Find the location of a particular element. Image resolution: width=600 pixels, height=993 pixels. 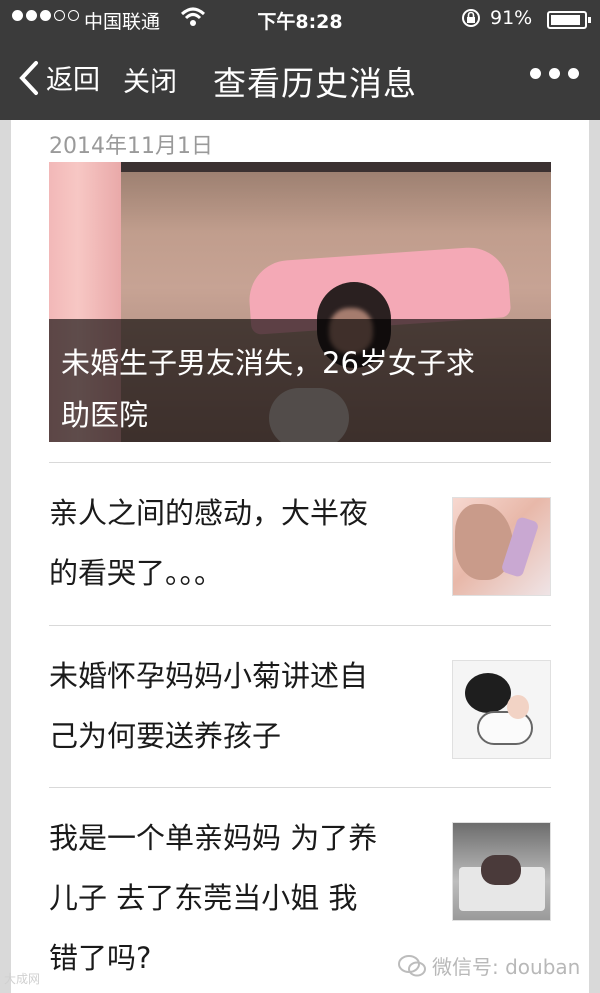

close-button: 关闭 is located at coordinates (150, 79).